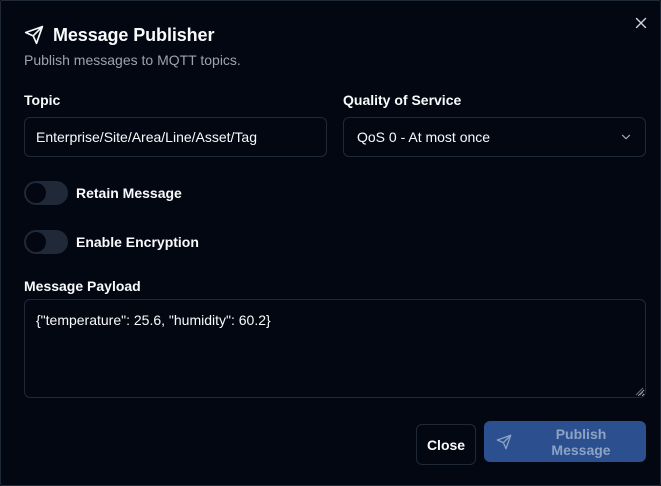 The width and height of the screenshot is (661, 486). What do you see at coordinates (581, 441) in the screenshot?
I see `publish-button-label: Publish Message` at bounding box center [581, 441].